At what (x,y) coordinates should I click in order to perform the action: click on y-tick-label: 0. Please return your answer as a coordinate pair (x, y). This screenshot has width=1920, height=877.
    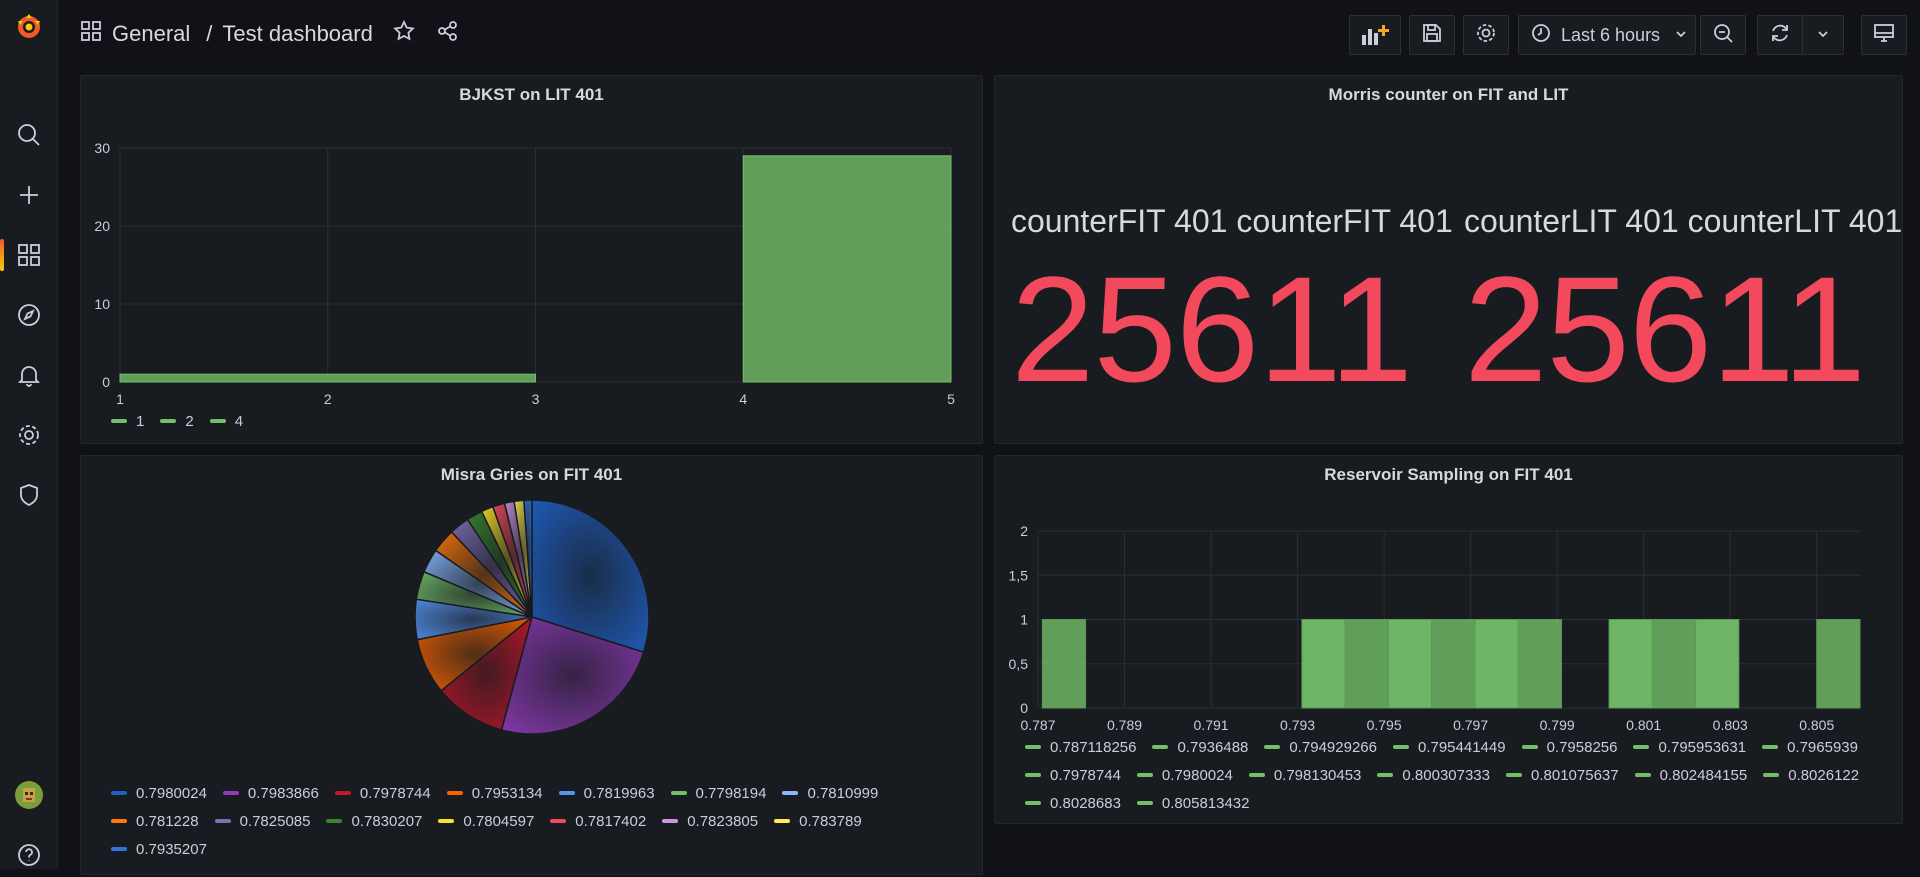
    Looking at the image, I should click on (1024, 708).